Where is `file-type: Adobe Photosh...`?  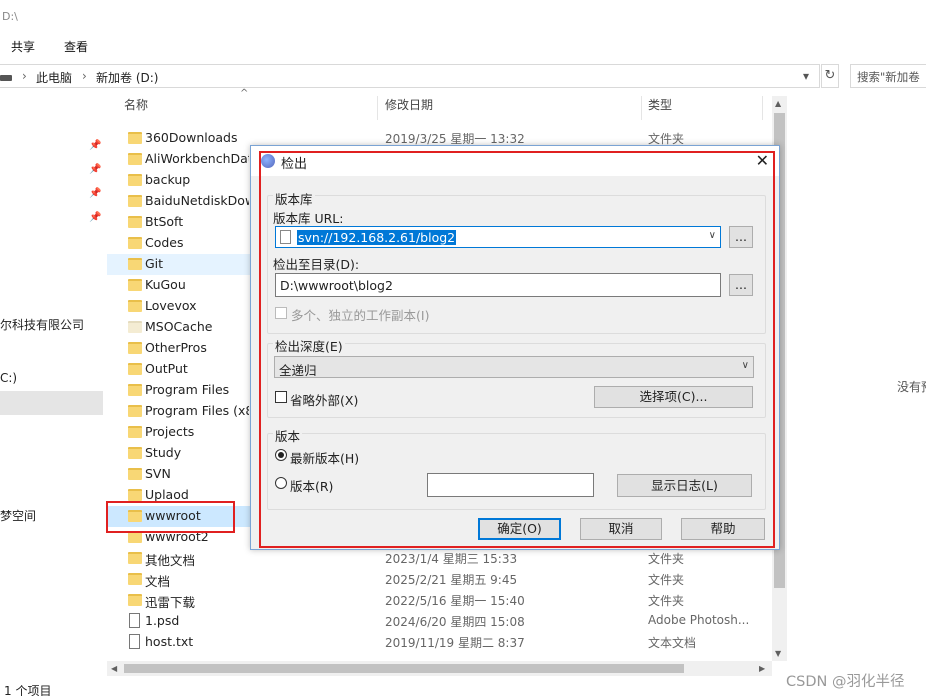
file-type: Adobe Photosh... is located at coordinates (699, 620).